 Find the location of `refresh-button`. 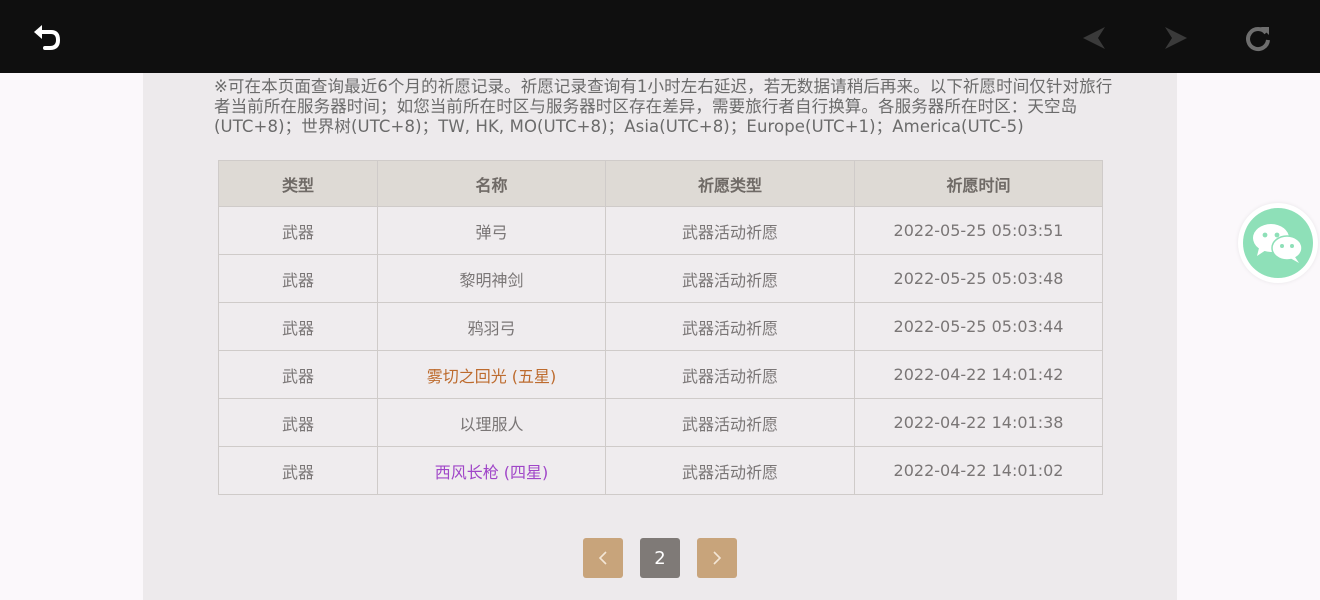

refresh-button is located at coordinates (1258, 38).